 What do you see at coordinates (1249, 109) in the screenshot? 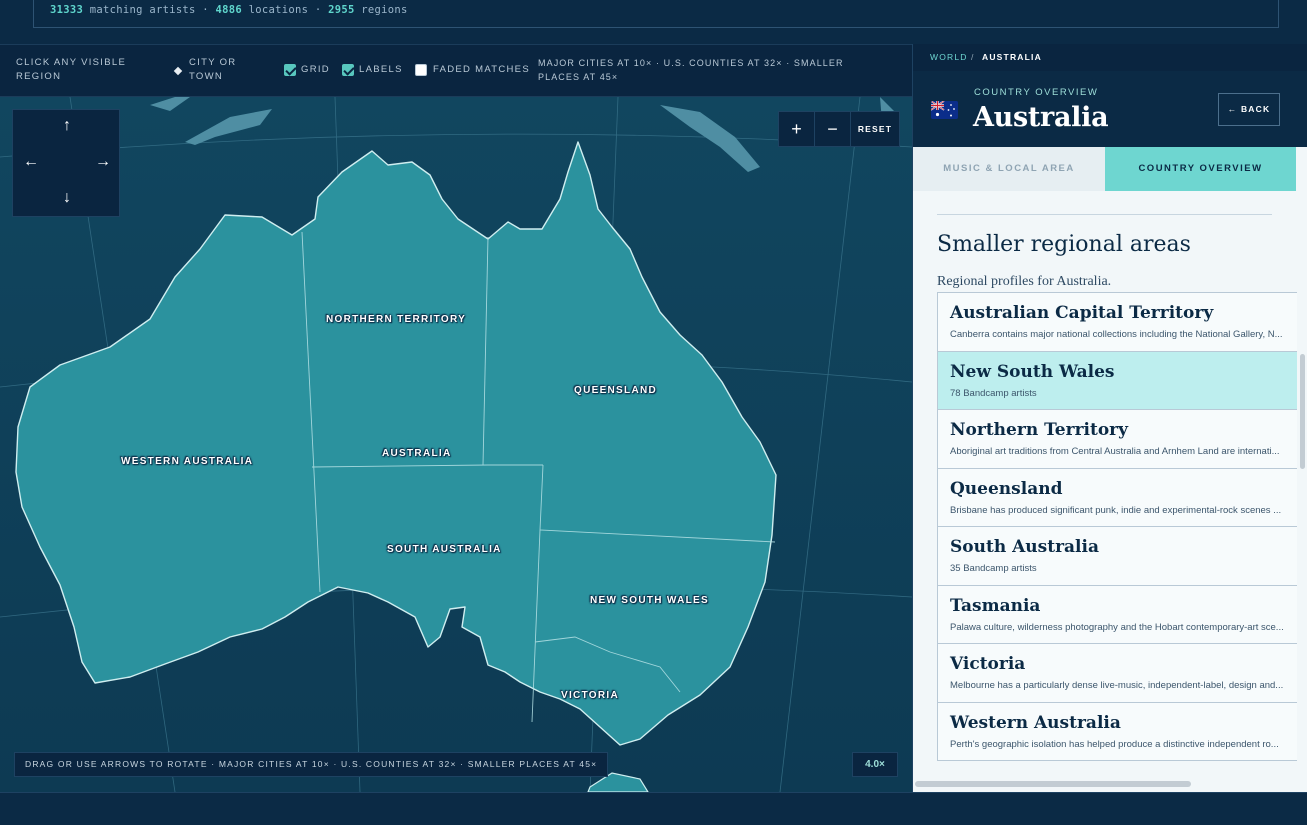
I see `back-button: ← BACK` at bounding box center [1249, 109].